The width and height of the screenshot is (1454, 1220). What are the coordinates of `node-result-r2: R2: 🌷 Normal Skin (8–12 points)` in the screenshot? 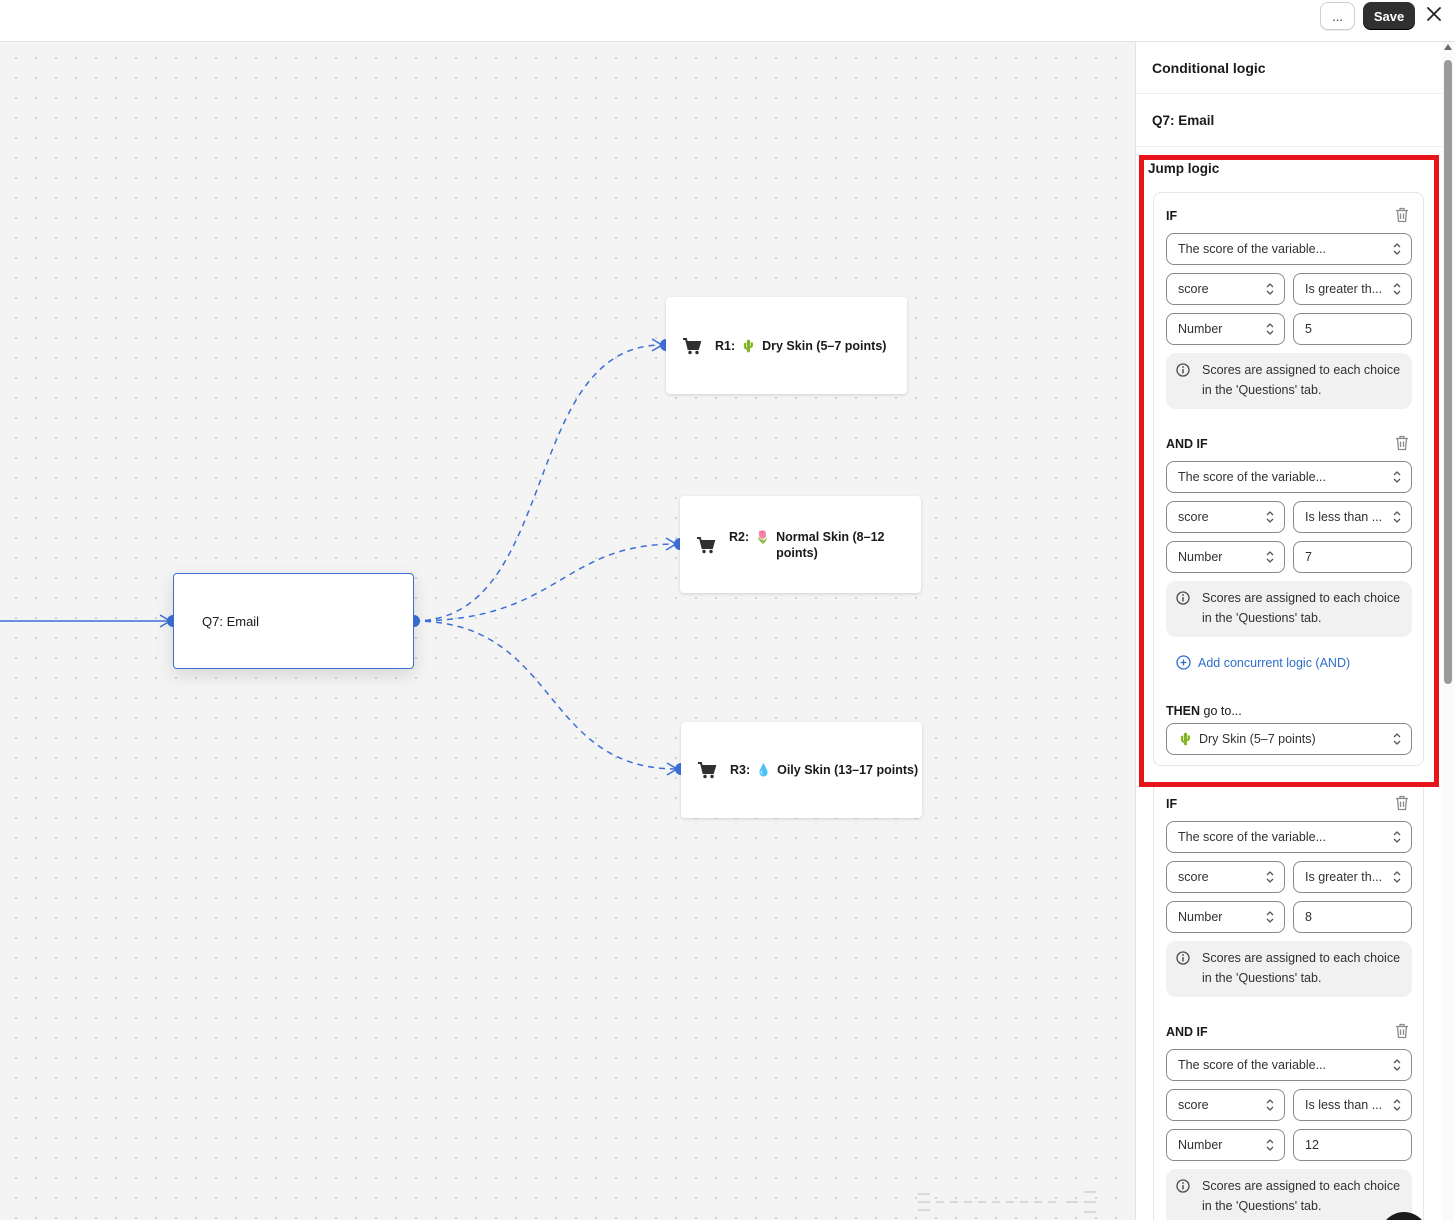 It's located at (800, 544).